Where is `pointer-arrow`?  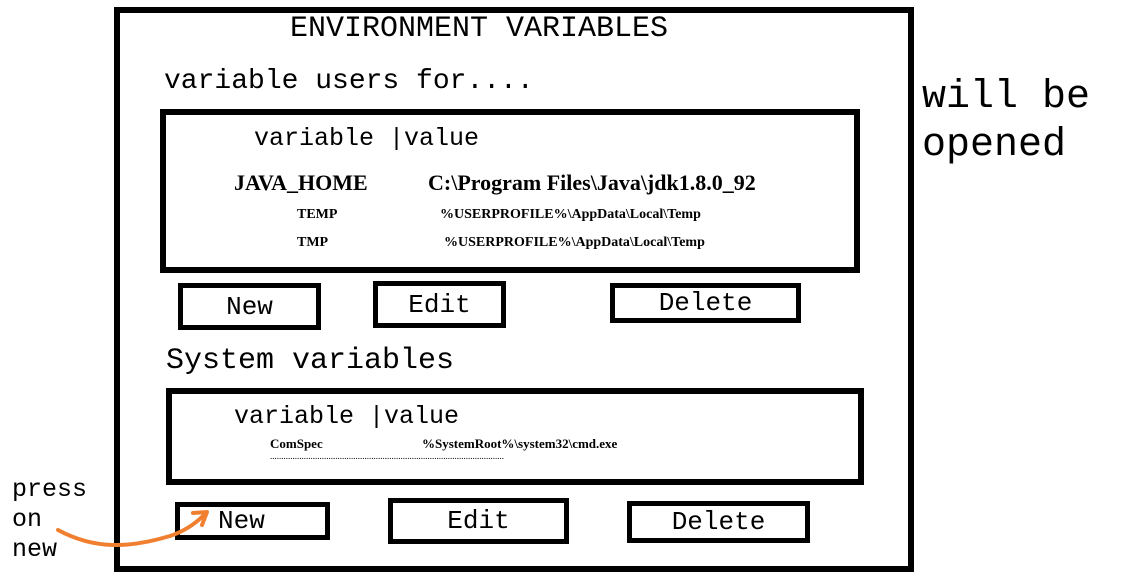
pointer-arrow is located at coordinates (132, 529).